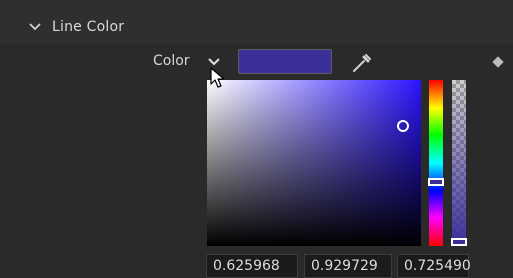  What do you see at coordinates (35, 27) in the screenshot?
I see `chevron-down-icon` at bounding box center [35, 27].